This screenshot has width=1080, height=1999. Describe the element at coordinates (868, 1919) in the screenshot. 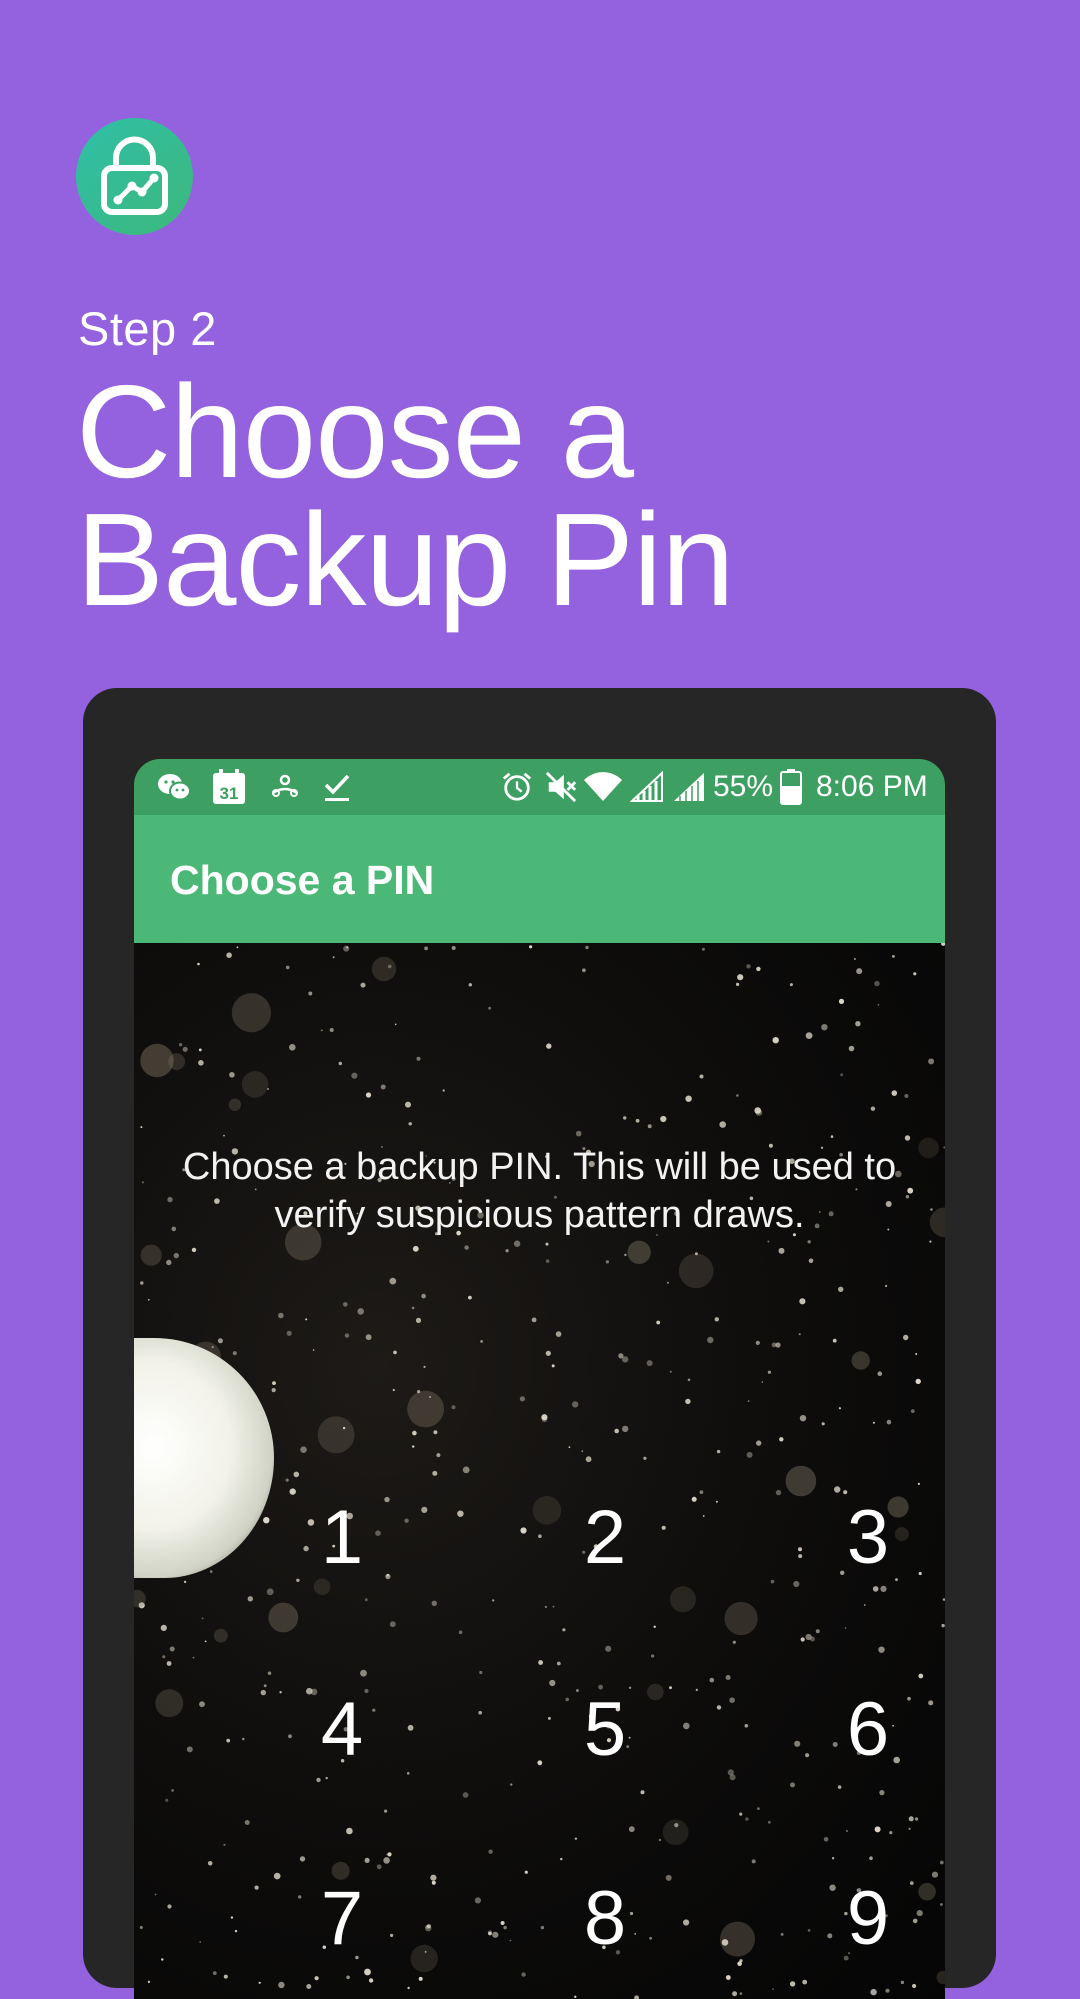

I see `keypad-key-9: 9` at that location.